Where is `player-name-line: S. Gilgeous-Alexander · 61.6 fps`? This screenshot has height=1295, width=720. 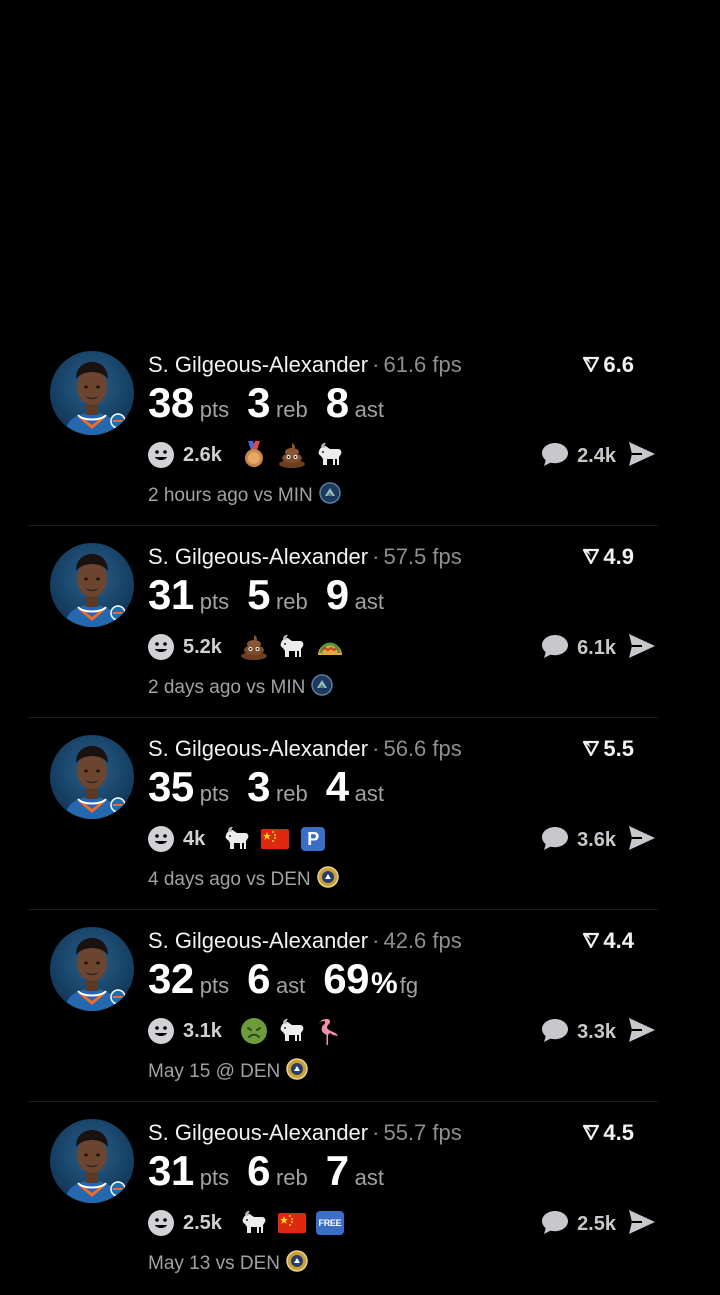
player-name-line: S. Gilgeous-Alexander · 61.6 fps is located at coordinates (305, 365).